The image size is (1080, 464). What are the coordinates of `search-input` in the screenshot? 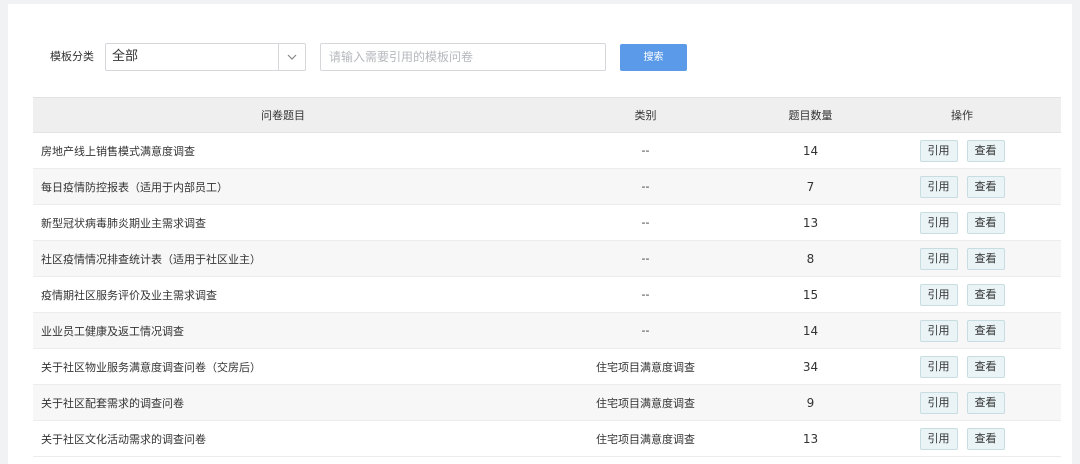 It's located at (463, 57).